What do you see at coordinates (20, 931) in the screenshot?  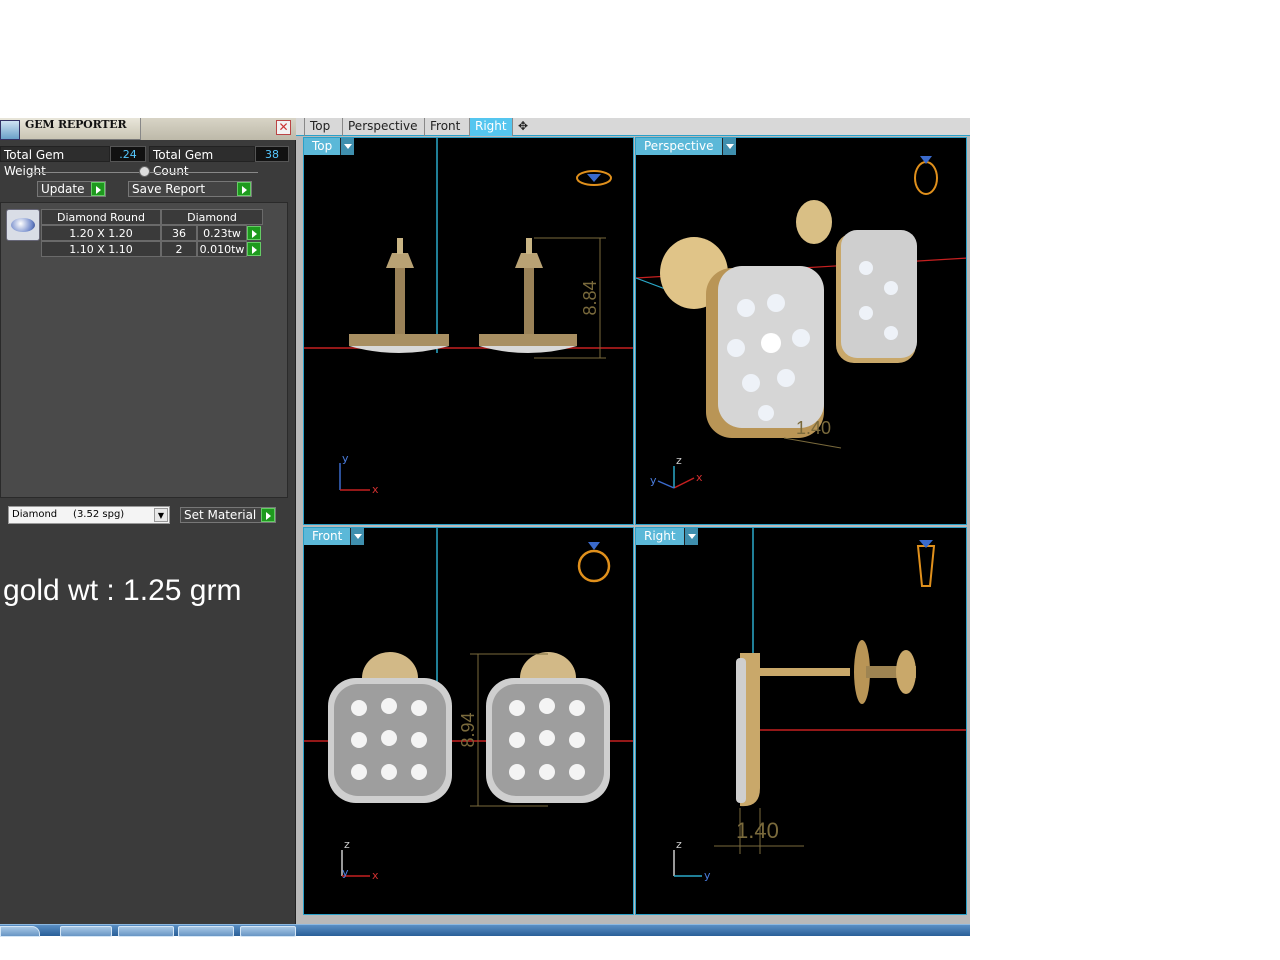 I see `start-button` at bounding box center [20, 931].